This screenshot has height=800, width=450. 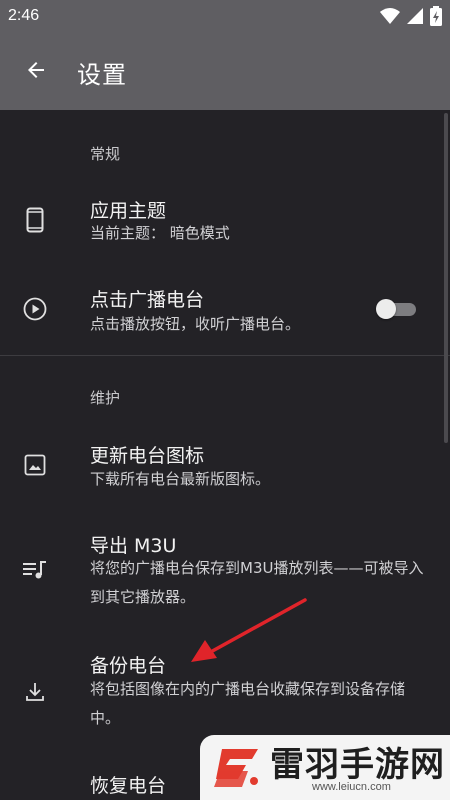 I want to click on setting-item-subtitle: 当前主题： 暗色模式, so click(x=160, y=233).